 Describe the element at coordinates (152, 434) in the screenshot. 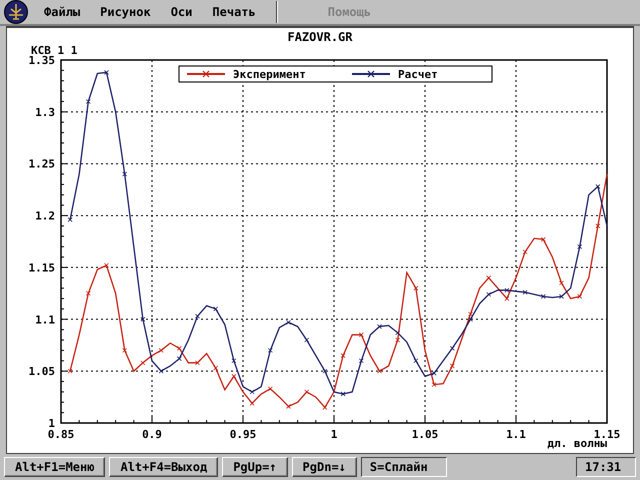

I see `x-tick-label: 0.9` at that location.